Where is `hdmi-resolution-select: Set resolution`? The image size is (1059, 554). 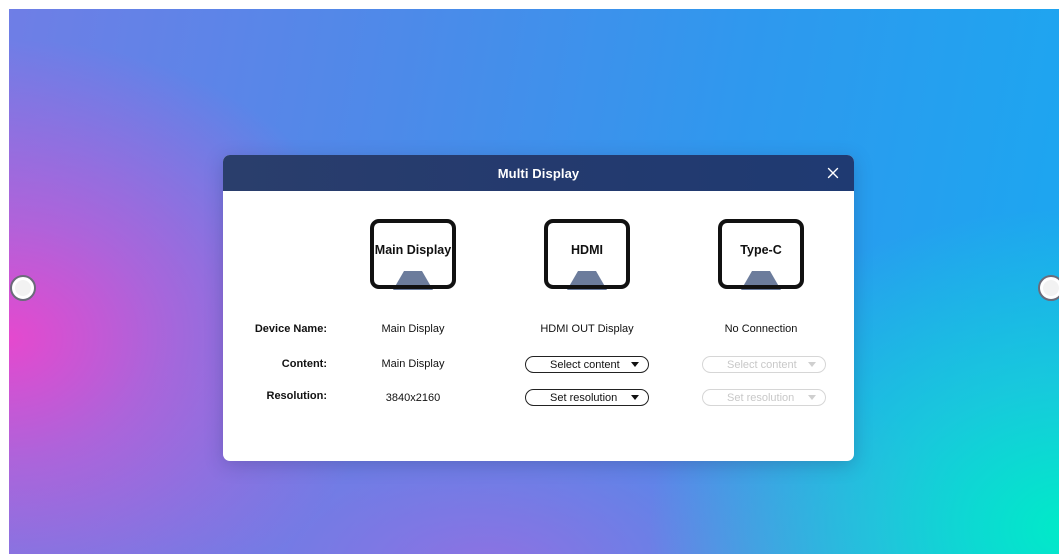 hdmi-resolution-select: Set resolution is located at coordinates (587, 397).